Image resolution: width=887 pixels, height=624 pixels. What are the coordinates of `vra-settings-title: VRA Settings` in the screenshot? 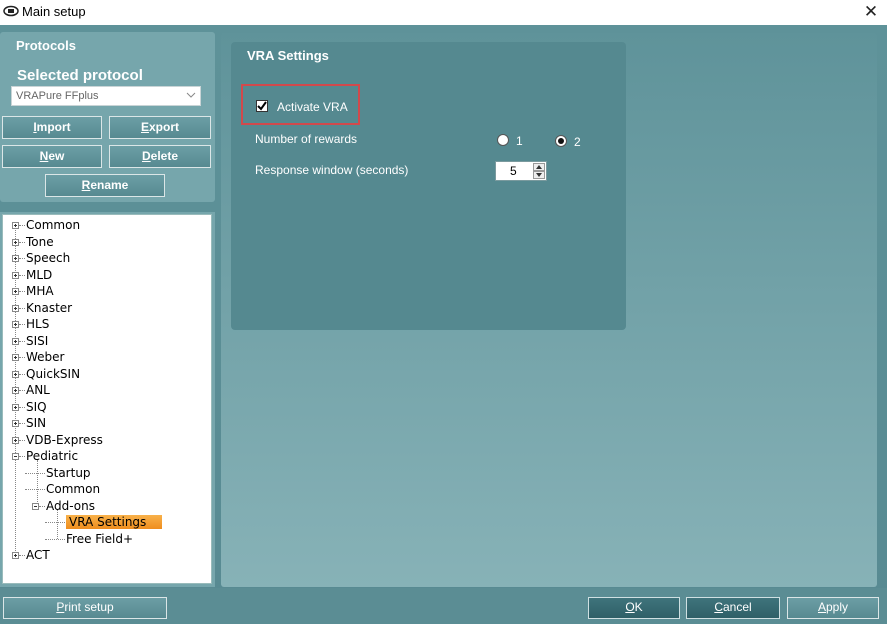 It's located at (288, 55).